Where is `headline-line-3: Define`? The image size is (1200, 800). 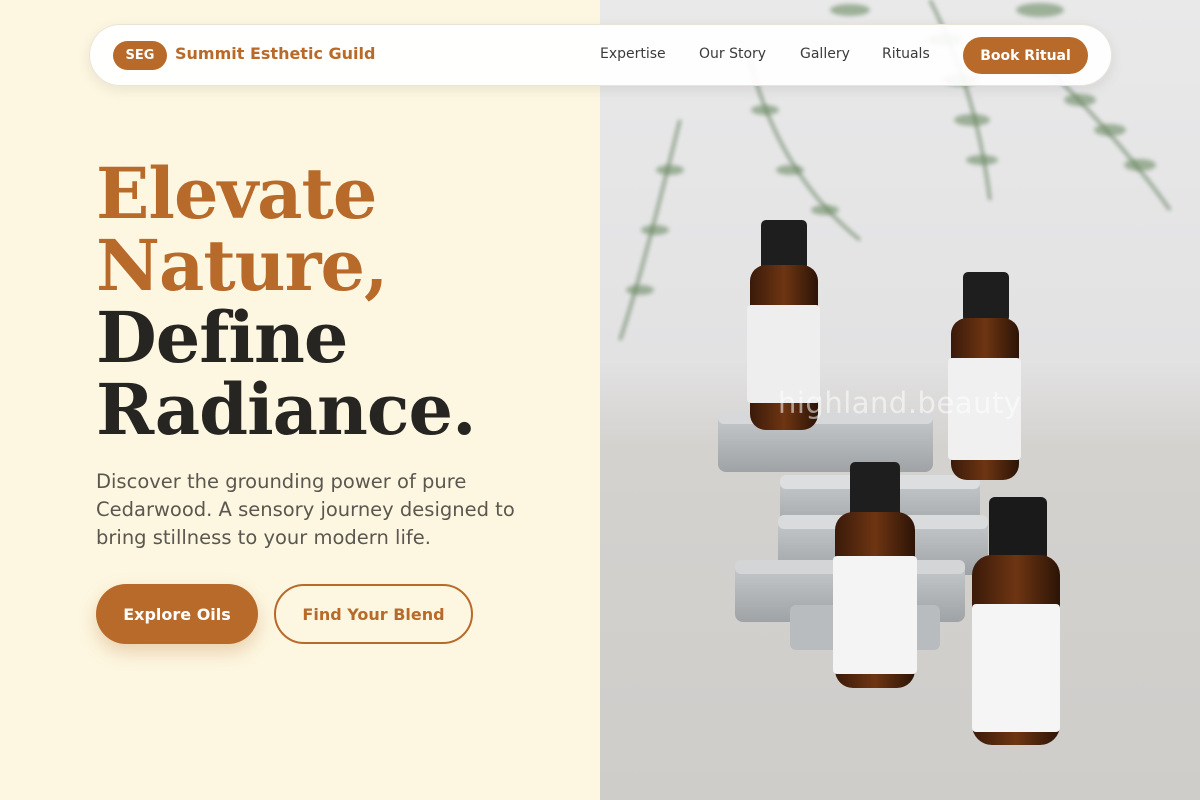 headline-line-3: Define is located at coordinates (222, 337).